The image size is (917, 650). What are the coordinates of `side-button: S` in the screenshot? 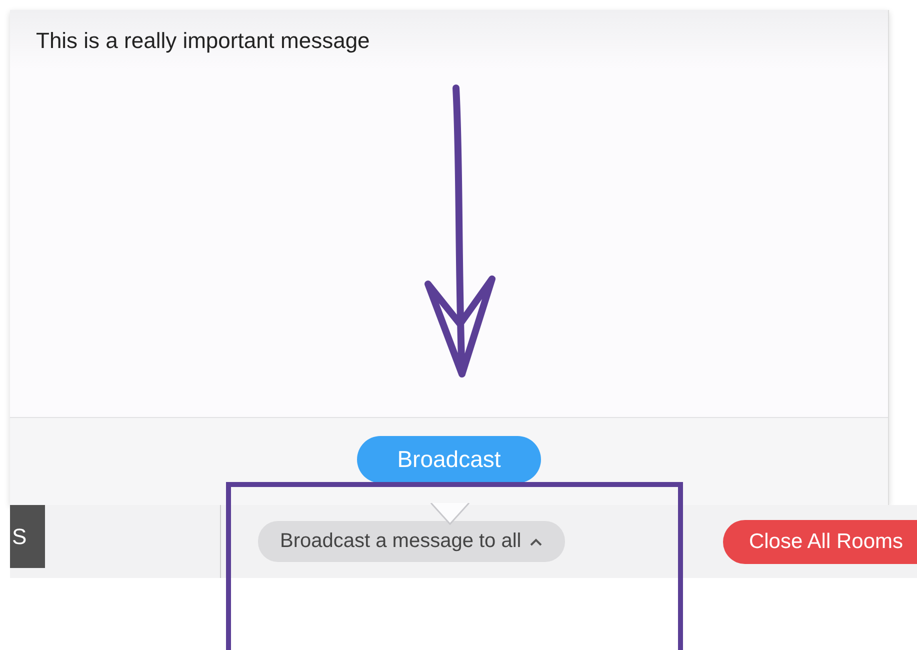 It's located at (27, 536).